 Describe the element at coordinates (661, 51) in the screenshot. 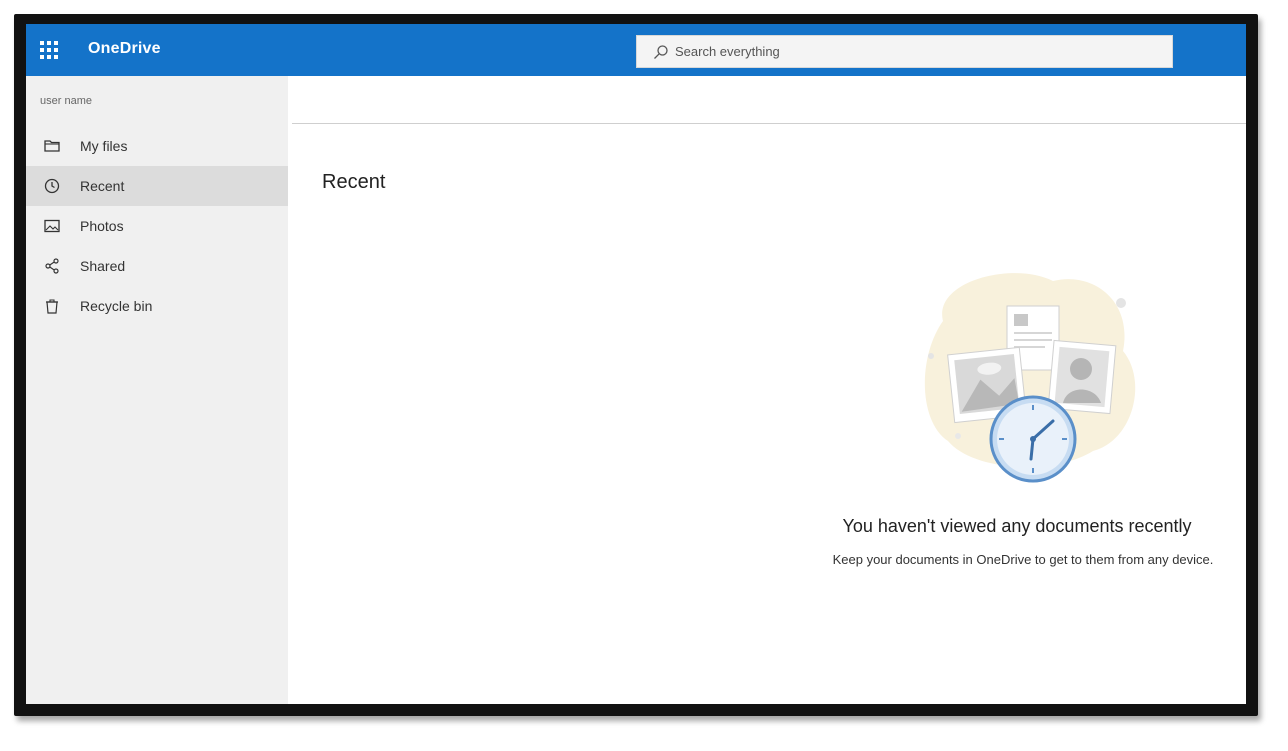

I see `search-icon` at that location.